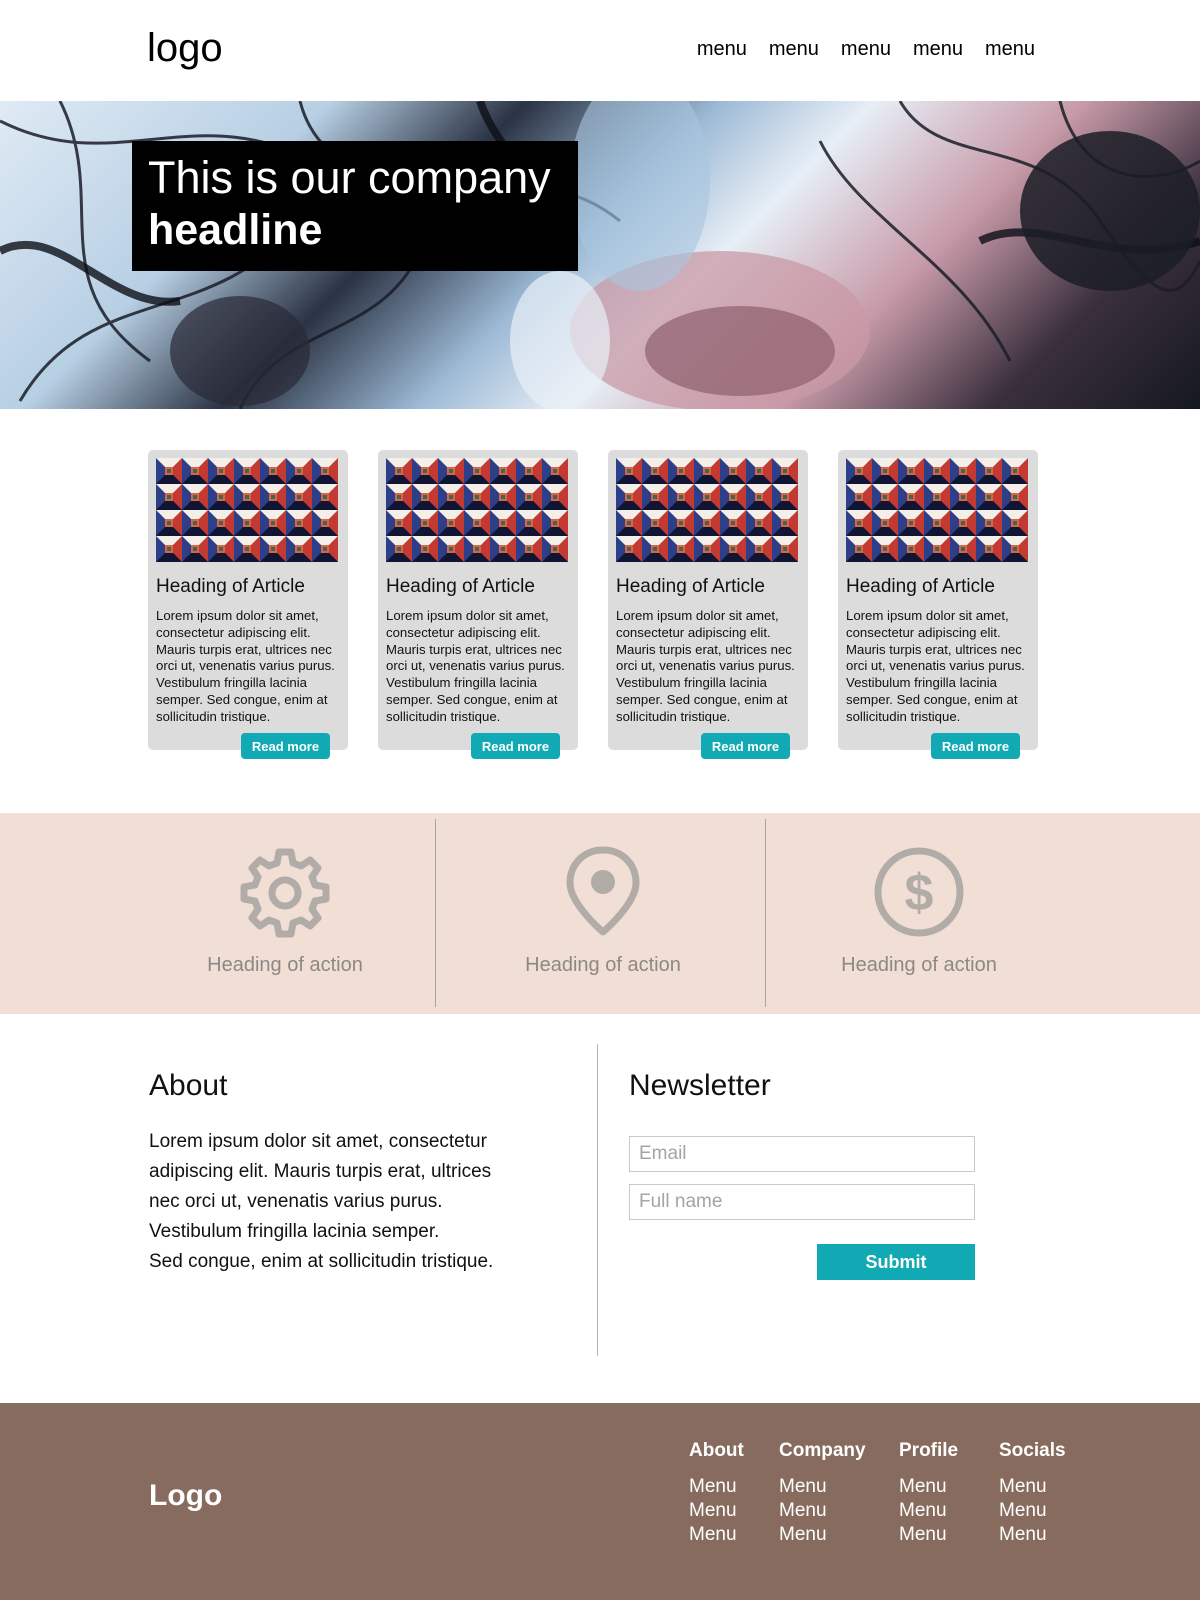 This screenshot has height=1600, width=1200. I want to click on newsletter-section: Newsletter Submit, so click(802, 1174).